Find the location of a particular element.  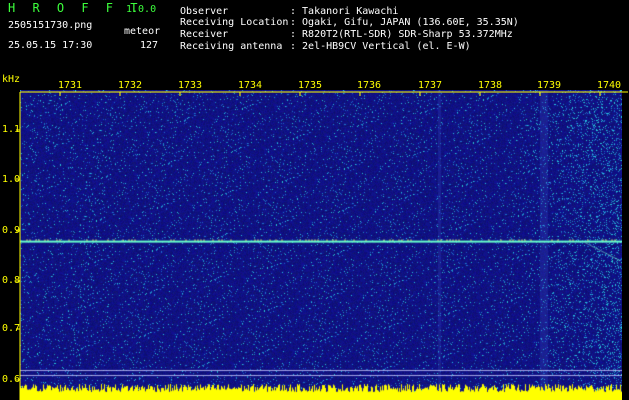

y-tick-1-1: 1.1 is located at coordinates (11, 129).